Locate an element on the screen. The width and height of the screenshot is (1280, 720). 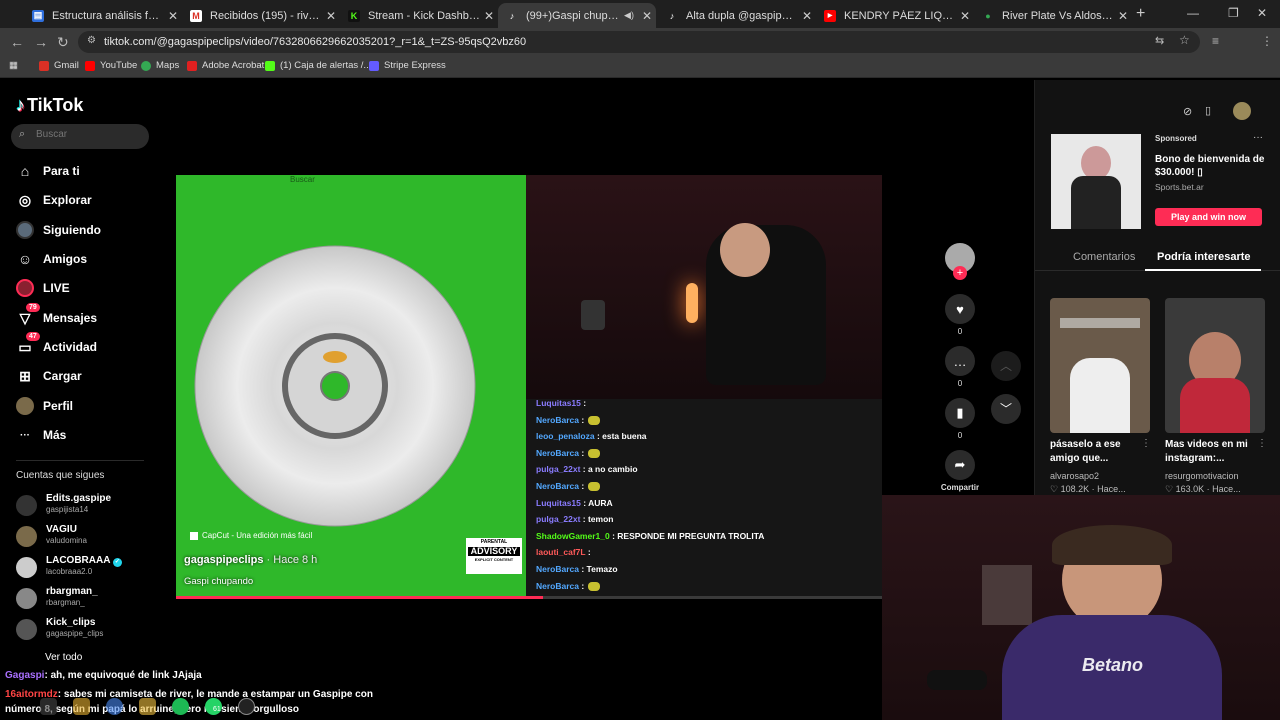
author-avatar: + is located at coordinates (960, 261).